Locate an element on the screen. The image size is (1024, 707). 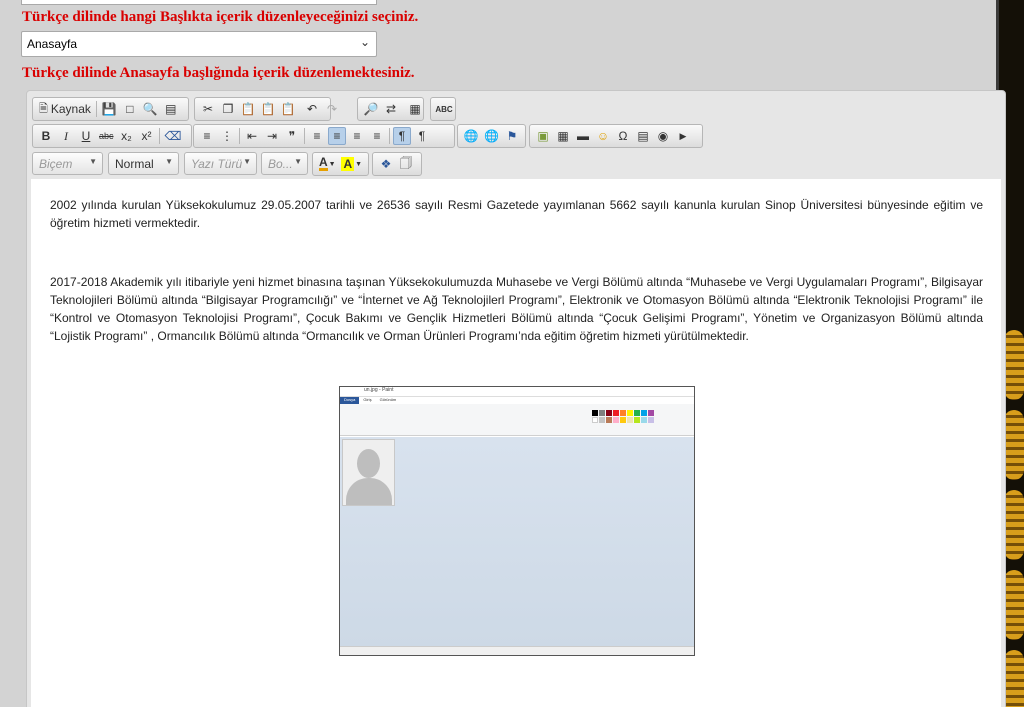
youtube-icon: ▶ is located at coordinates (683, 136).